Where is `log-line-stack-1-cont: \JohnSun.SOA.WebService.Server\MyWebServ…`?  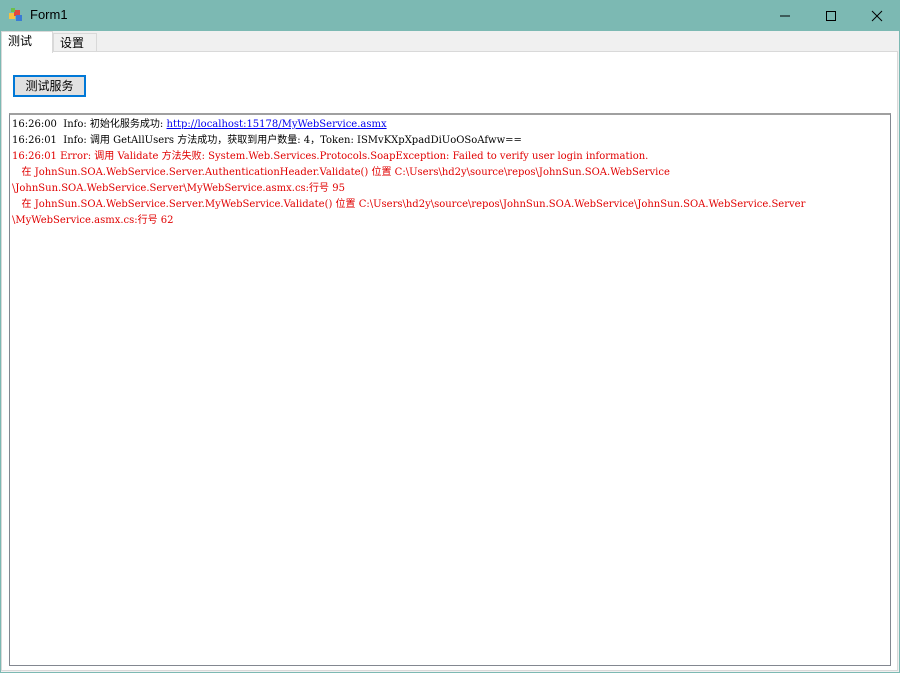 log-line-stack-1-cont: \JohnSun.SOA.WebService.Server\MyWebServ… is located at coordinates (178, 188).